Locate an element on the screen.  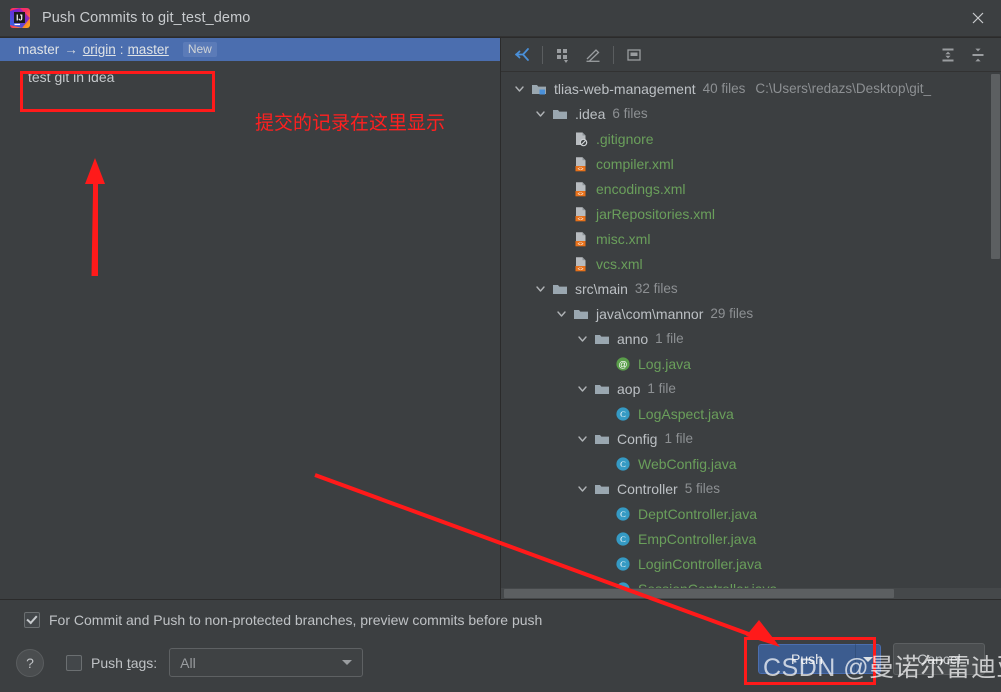
intellij-idea-logo-icon: IJ is located at coordinates (20, 18).